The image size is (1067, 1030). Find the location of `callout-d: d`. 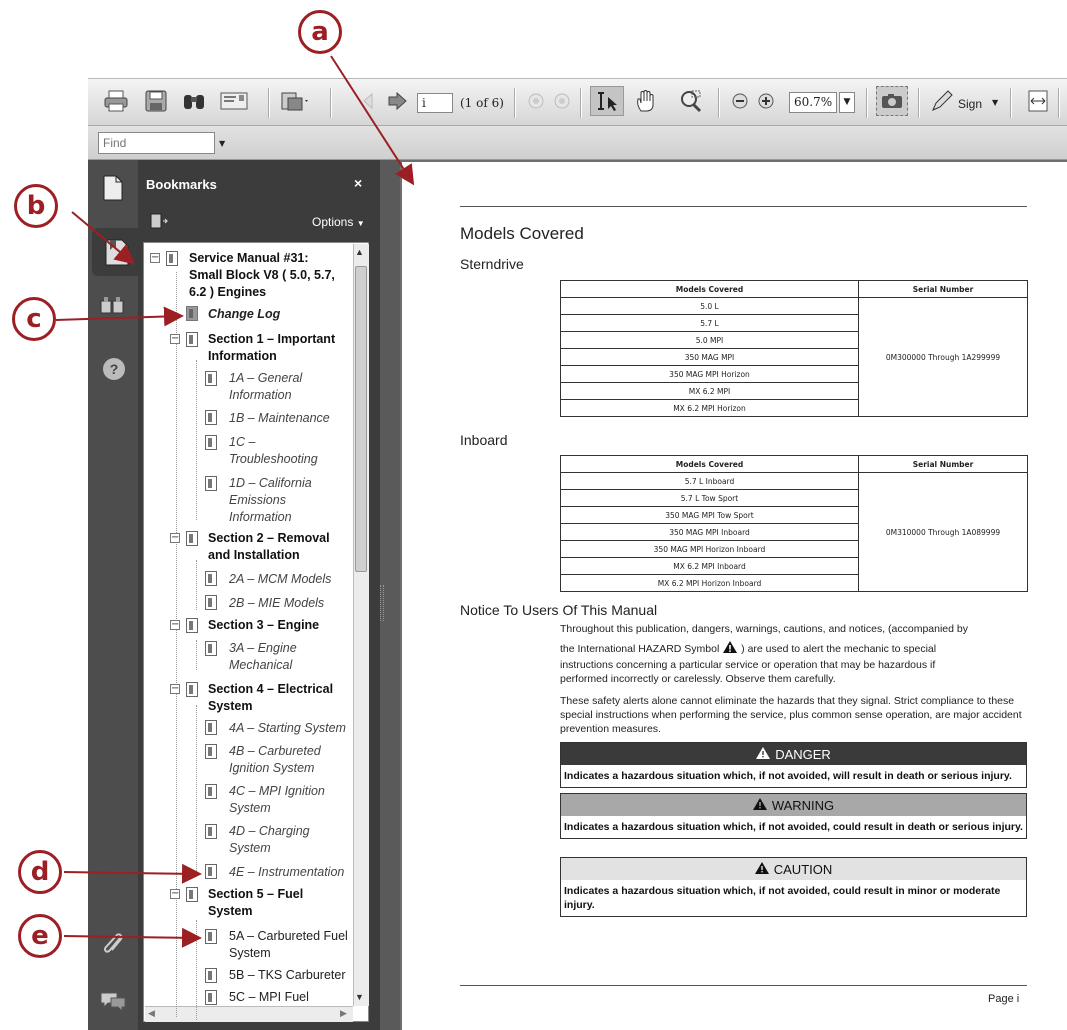

callout-d: d is located at coordinates (40, 872).